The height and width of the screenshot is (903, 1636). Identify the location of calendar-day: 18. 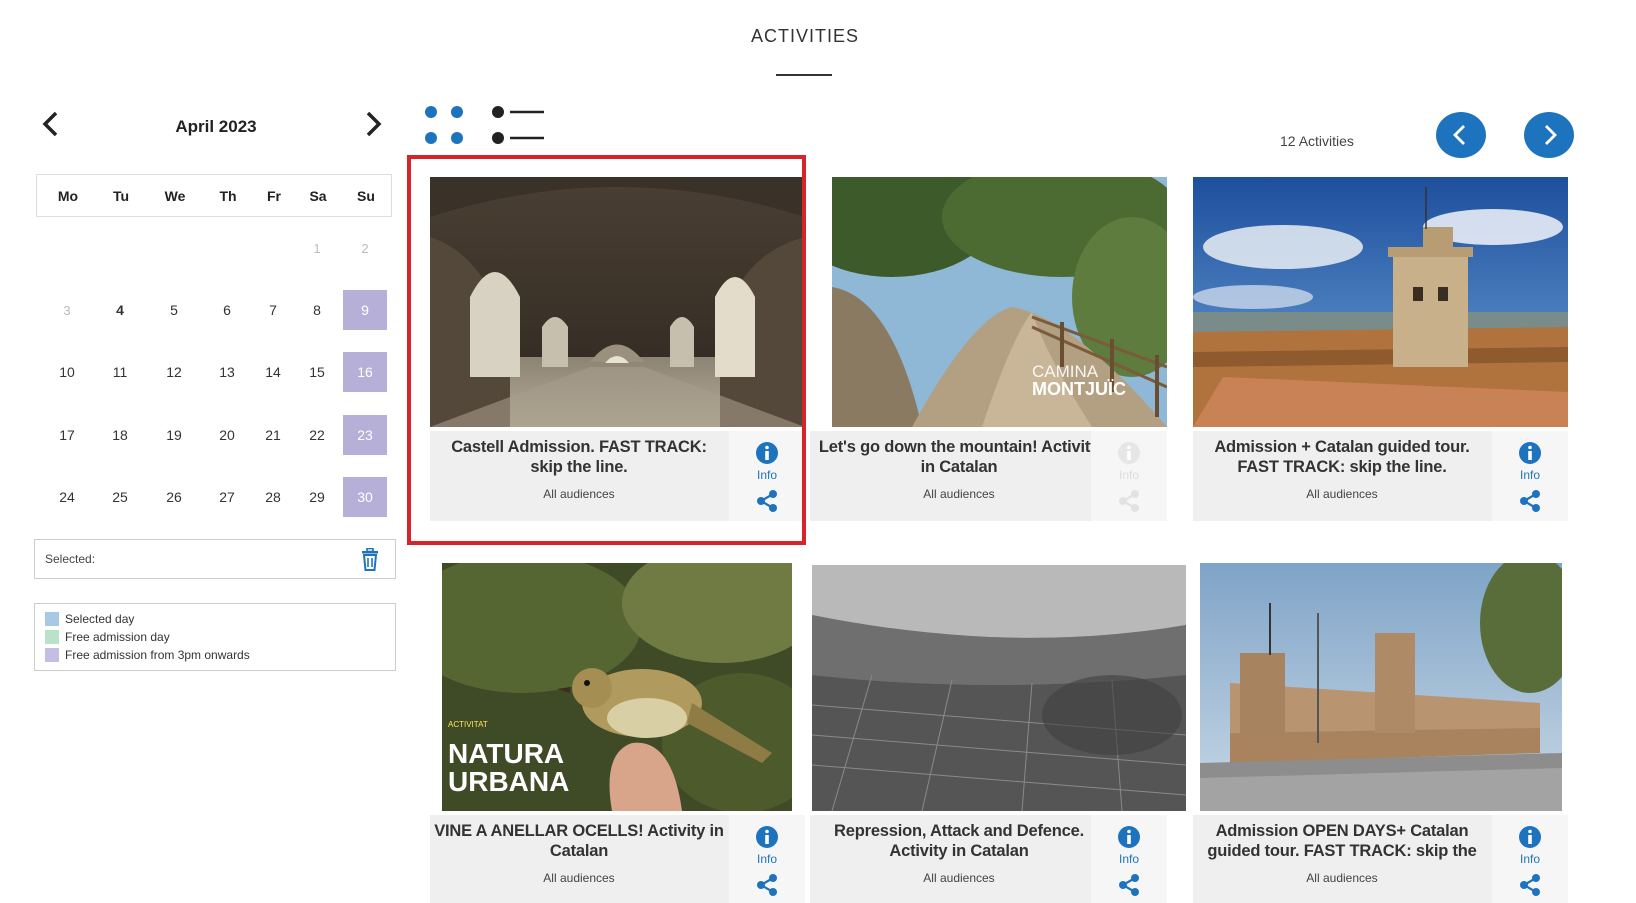
(120, 435).